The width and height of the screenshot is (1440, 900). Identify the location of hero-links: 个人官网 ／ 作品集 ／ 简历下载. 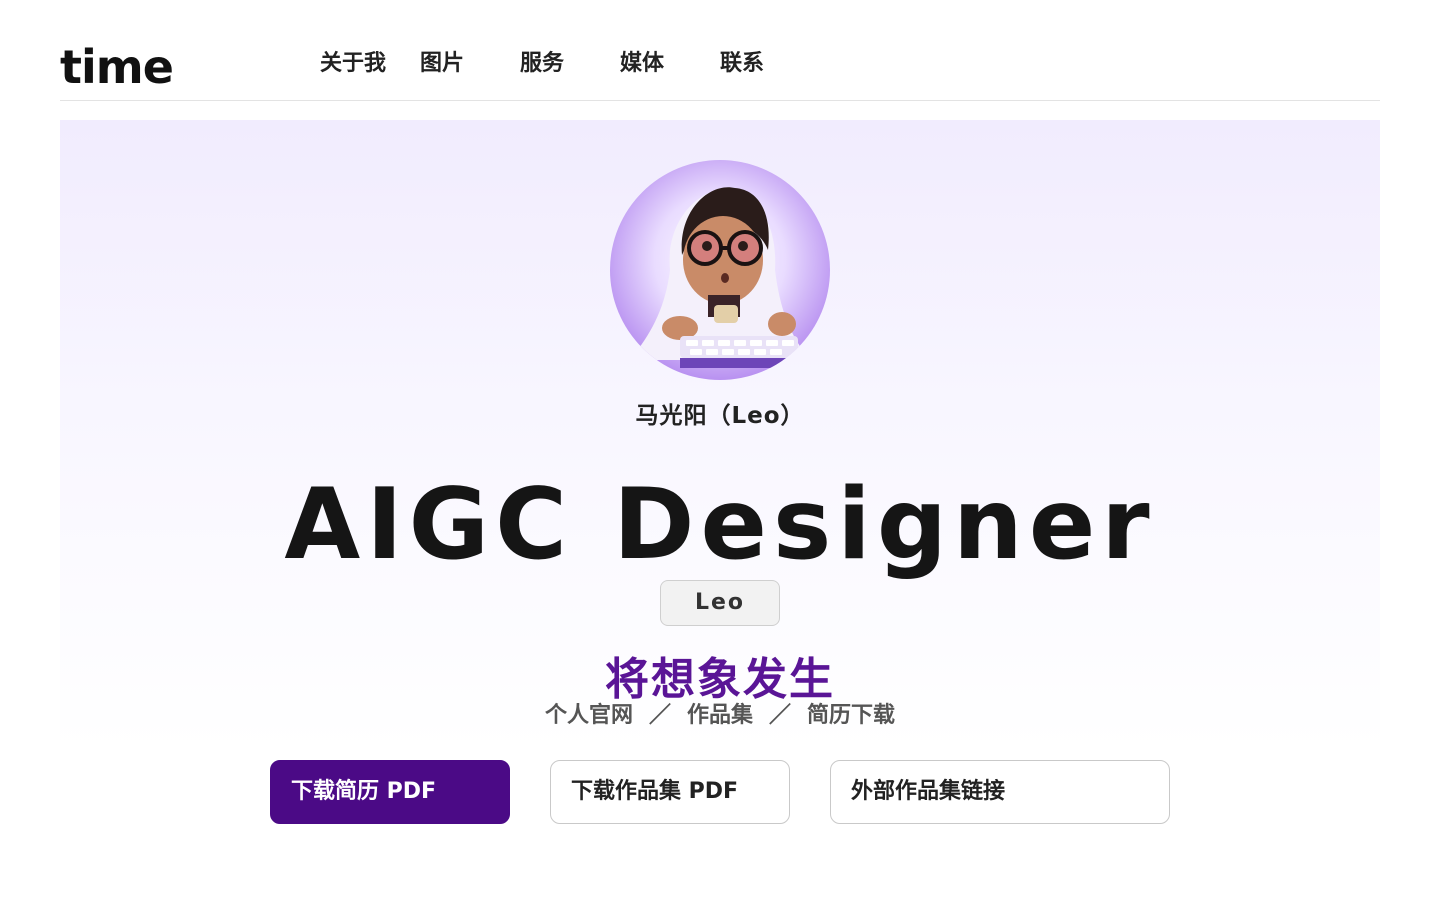
(720, 716).